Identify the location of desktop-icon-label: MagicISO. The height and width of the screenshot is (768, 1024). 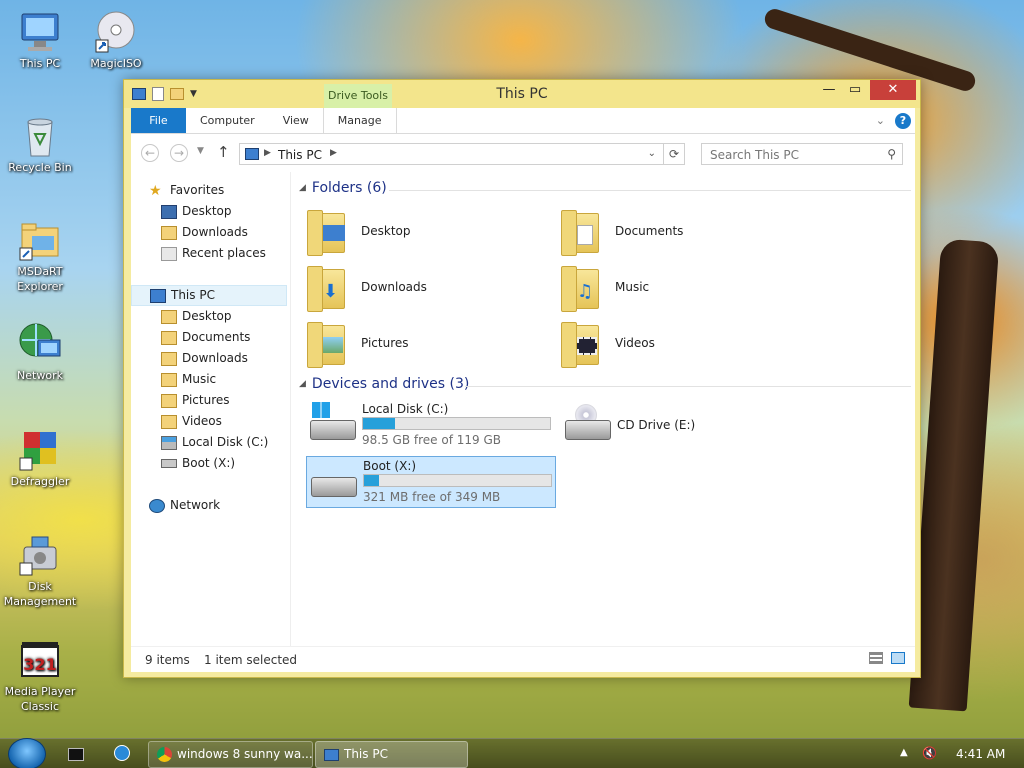
(116, 63).